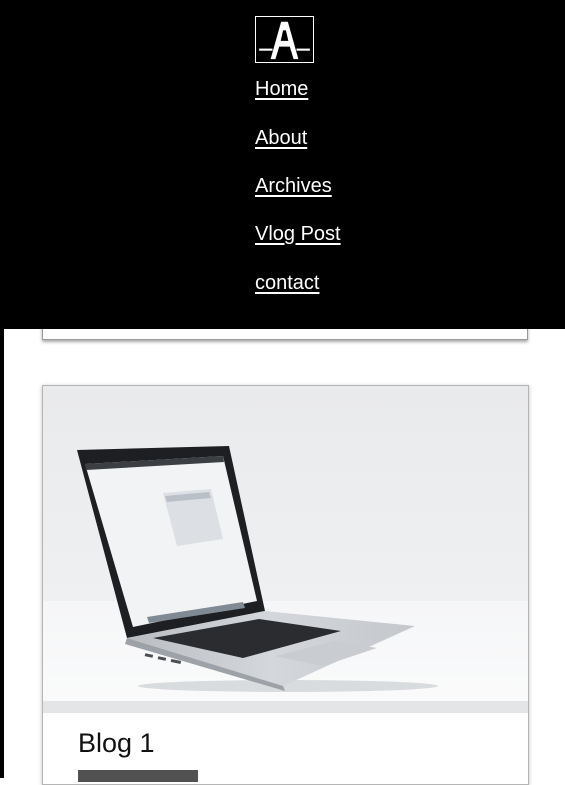  I want to click on blog-card-title: Blog 1, so click(116, 743).